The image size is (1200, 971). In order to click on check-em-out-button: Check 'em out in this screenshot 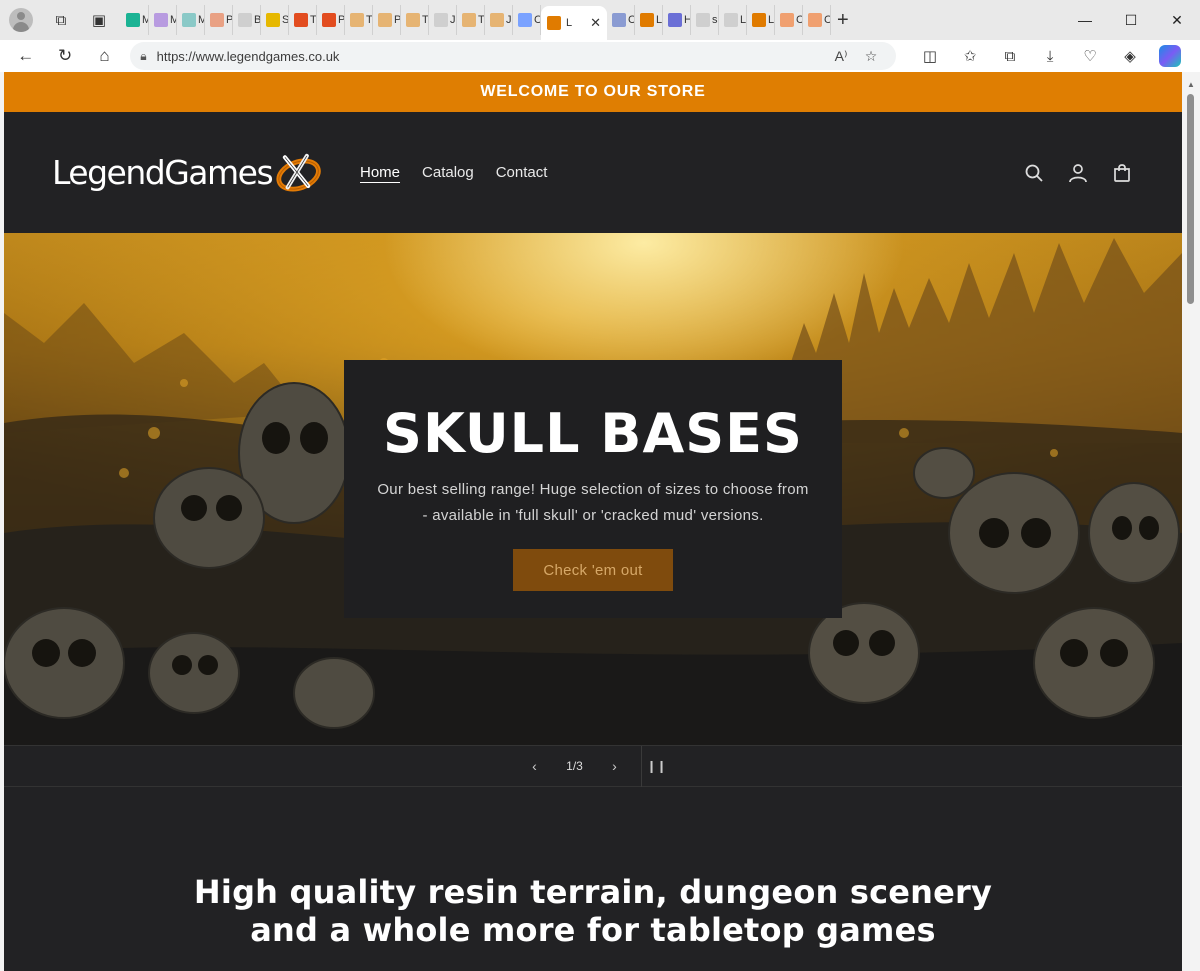, I will do `click(593, 570)`.